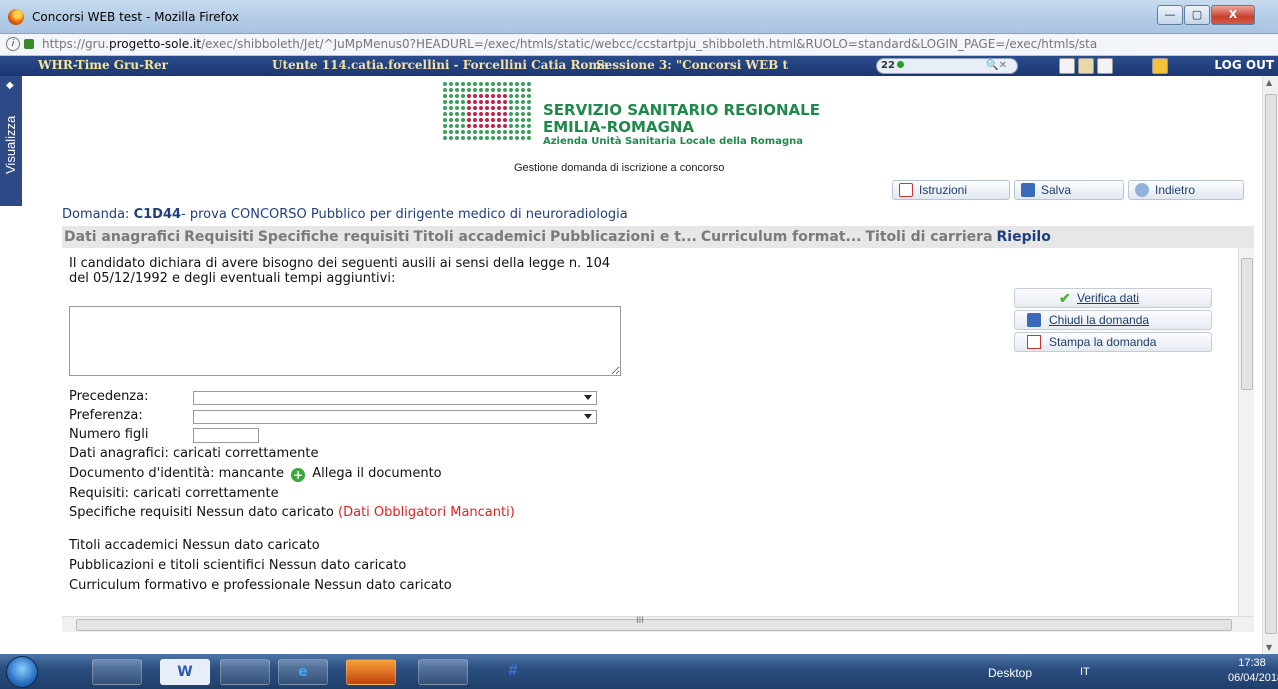  Describe the element at coordinates (29, 44) in the screenshot. I see `lock-icon` at that location.